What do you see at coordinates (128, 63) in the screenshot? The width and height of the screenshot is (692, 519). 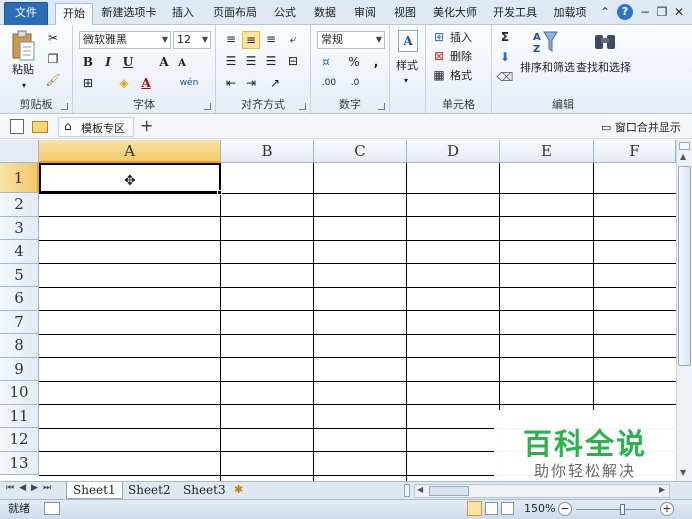 I see `underline-button: U` at bounding box center [128, 63].